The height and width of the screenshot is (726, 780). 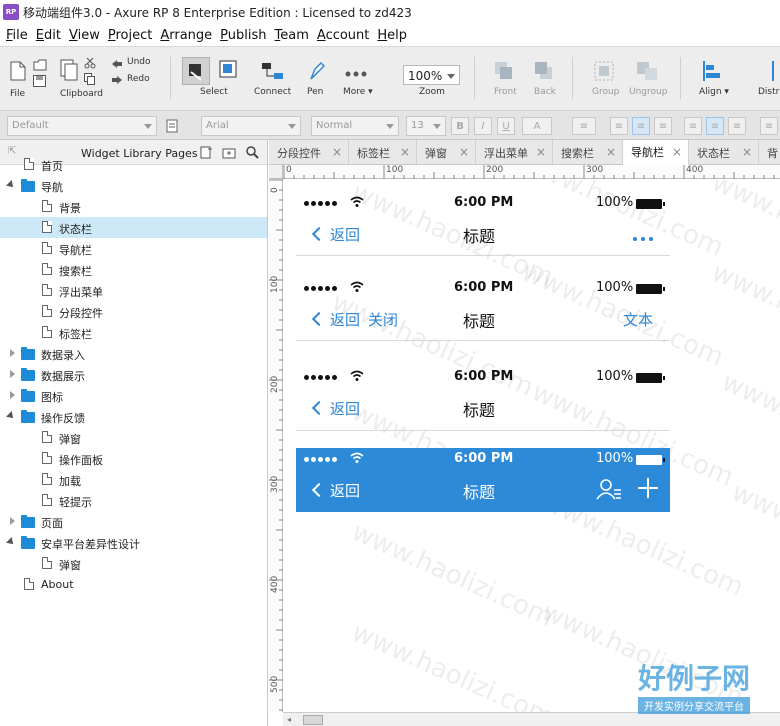 What do you see at coordinates (506, 126) in the screenshot?
I see `underline-button: U` at bounding box center [506, 126].